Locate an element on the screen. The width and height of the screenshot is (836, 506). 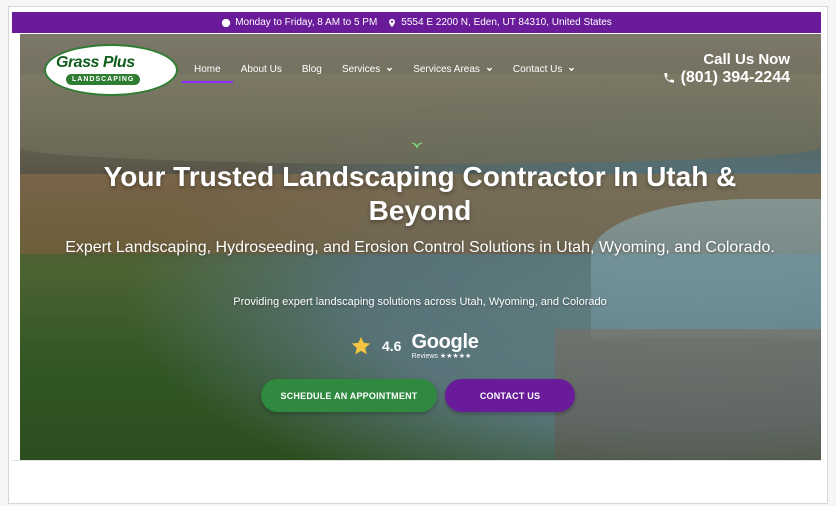
hours-text: Monday to Friday, 8 AM to 5 PM is located at coordinates (306, 22).